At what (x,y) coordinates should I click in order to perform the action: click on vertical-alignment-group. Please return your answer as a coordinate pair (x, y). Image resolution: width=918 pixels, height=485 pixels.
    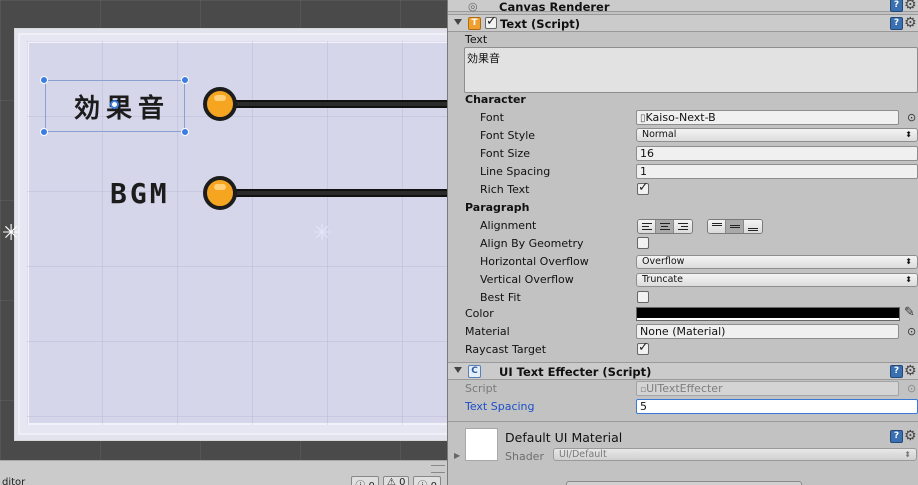
    Looking at the image, I should click on (735, 226).